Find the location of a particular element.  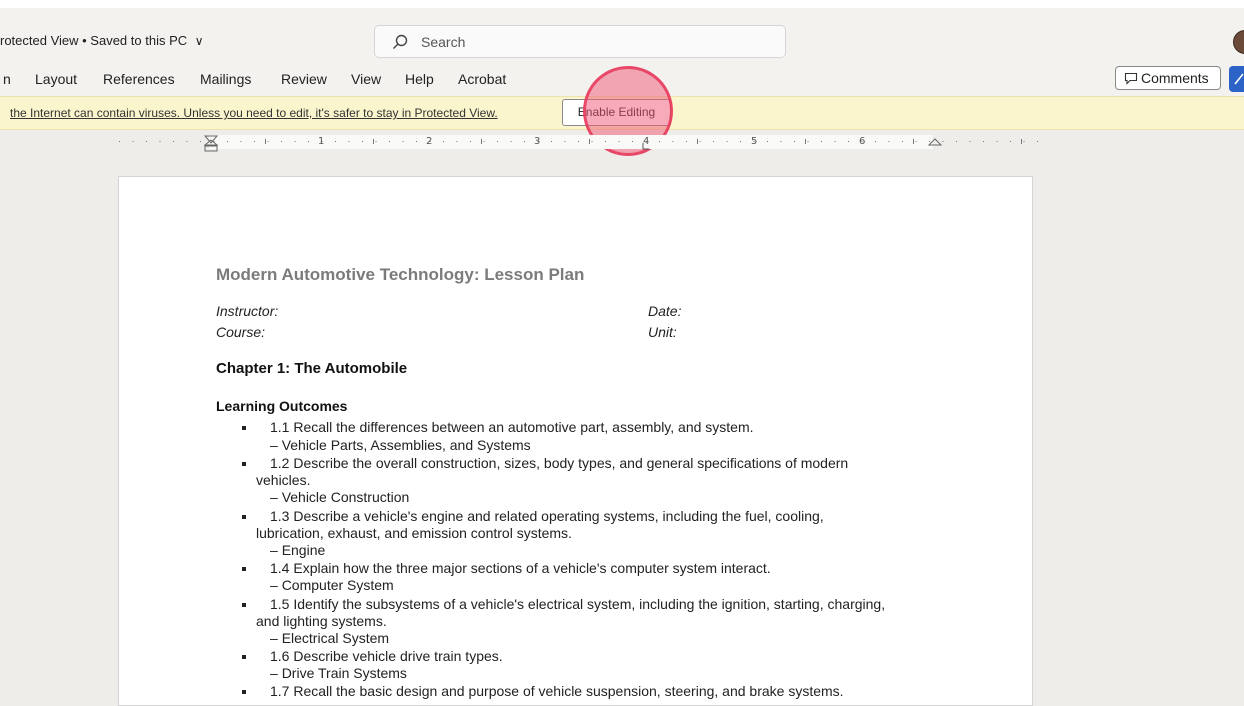

horizontal-ruler: 1 2 3 4 5 6 is located at coordinates (580, 143).